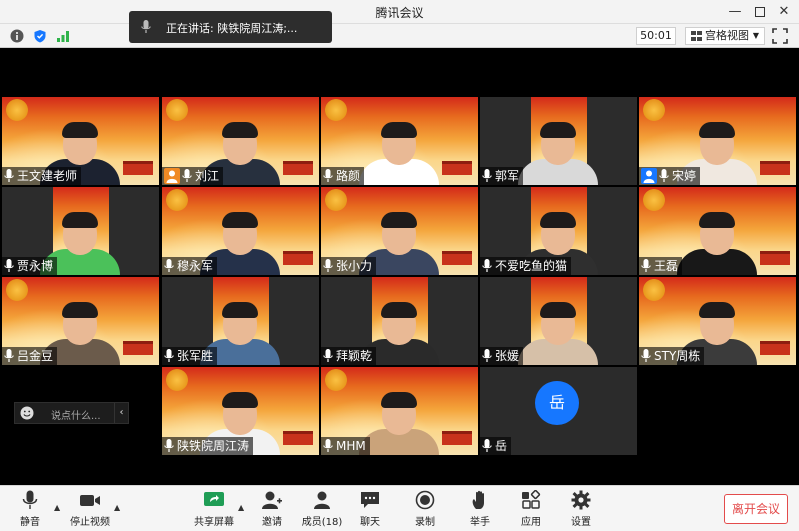 The height and width of the screenshot is (531, 799). I want to click on raise-hand-label: 举手, so click(480, 522).